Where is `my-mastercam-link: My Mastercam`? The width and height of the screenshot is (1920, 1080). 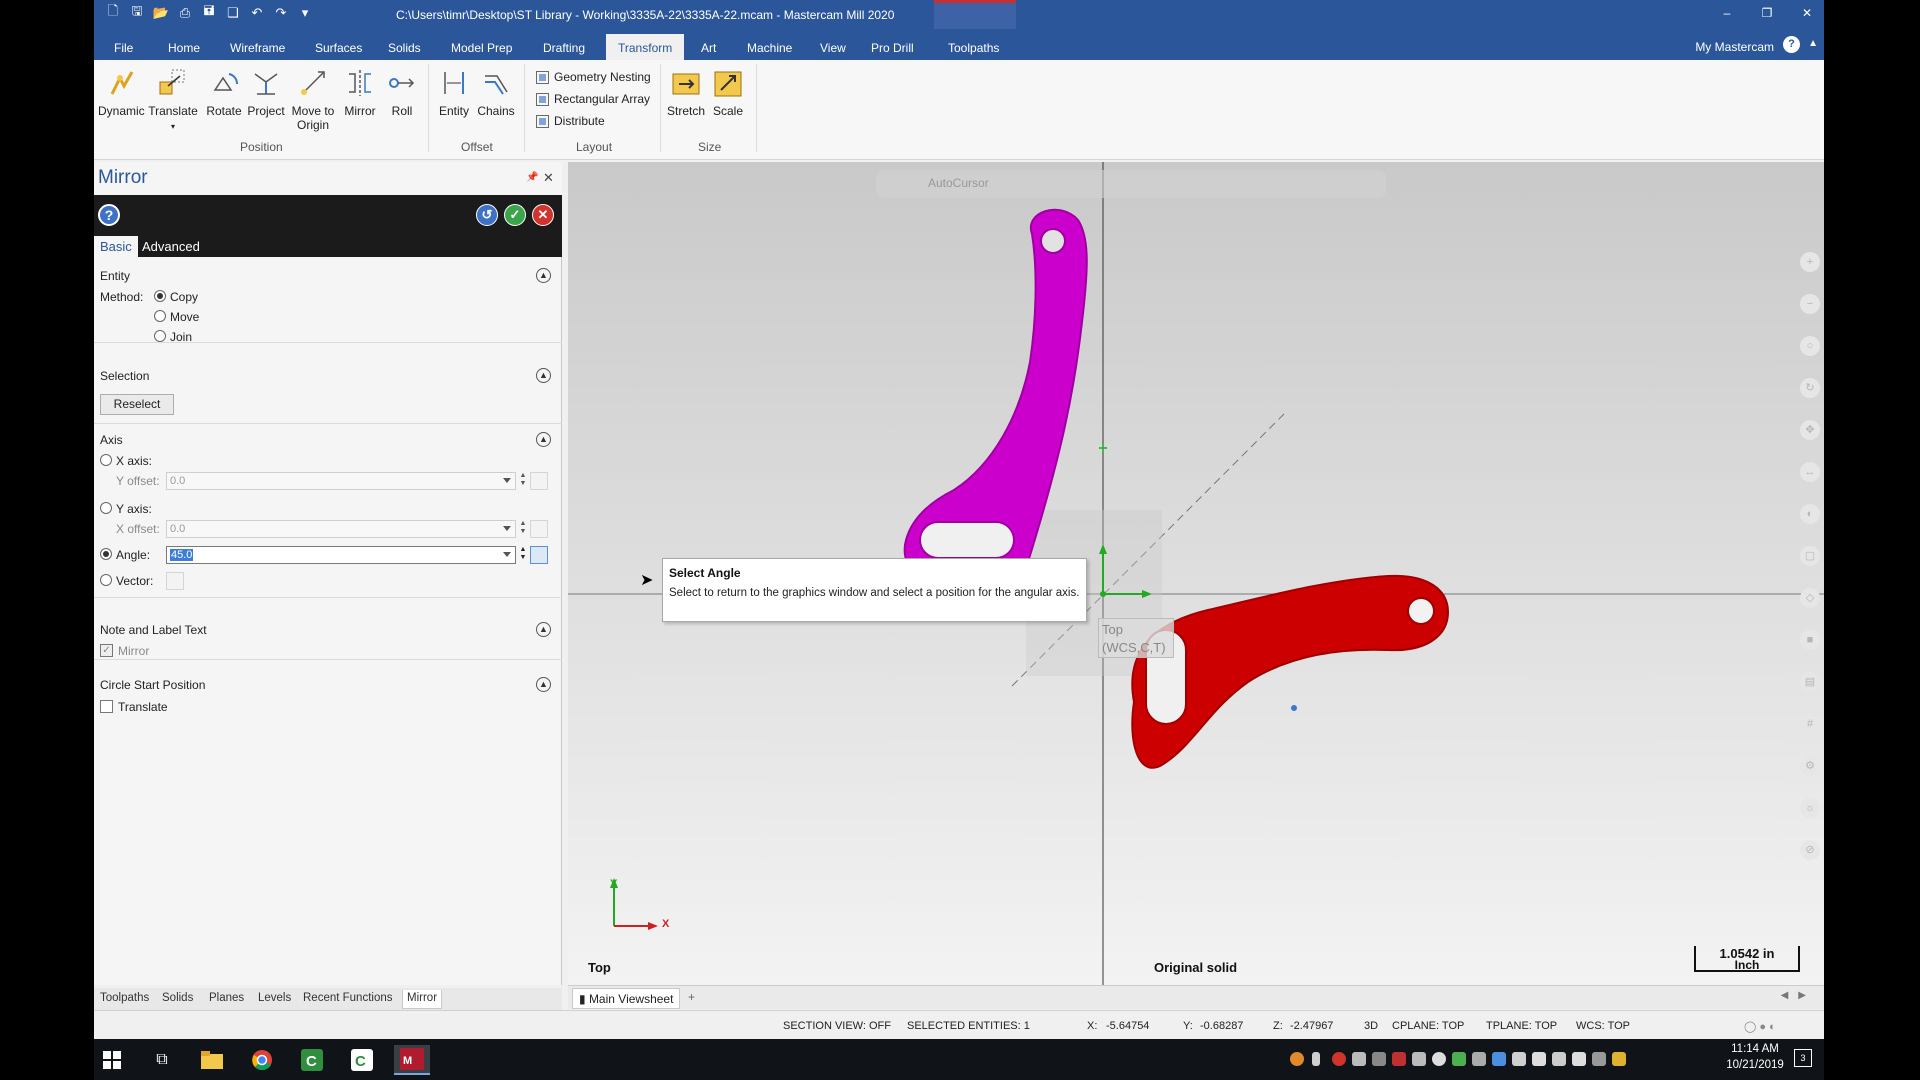
my-mastercam-link: My Mastercam is located at coordinates (1734, 47).